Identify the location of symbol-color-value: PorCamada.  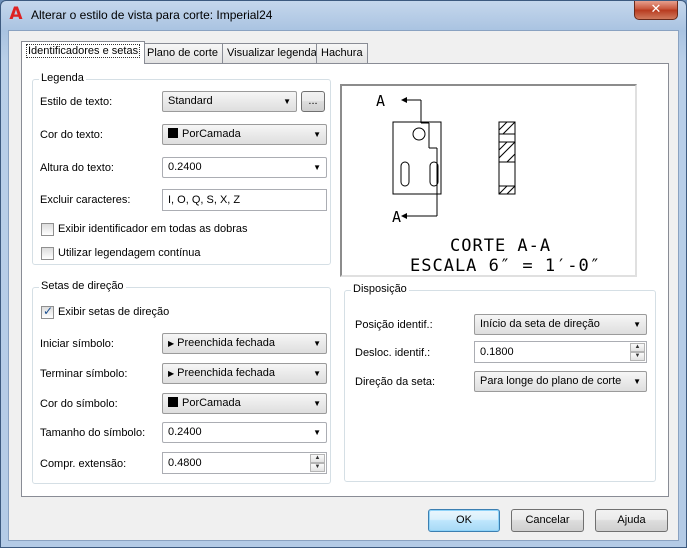
(211, 403).